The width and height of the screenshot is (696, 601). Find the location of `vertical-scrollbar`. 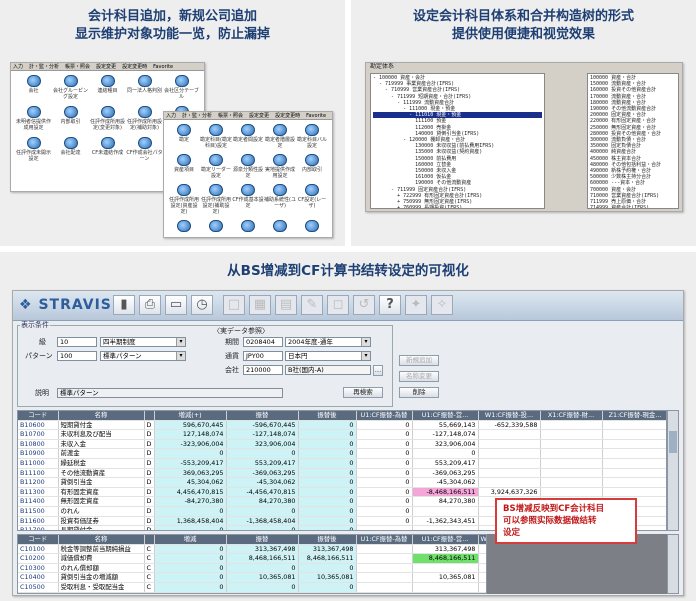

vertical-scrollbar is located at coordinates (673, 470).